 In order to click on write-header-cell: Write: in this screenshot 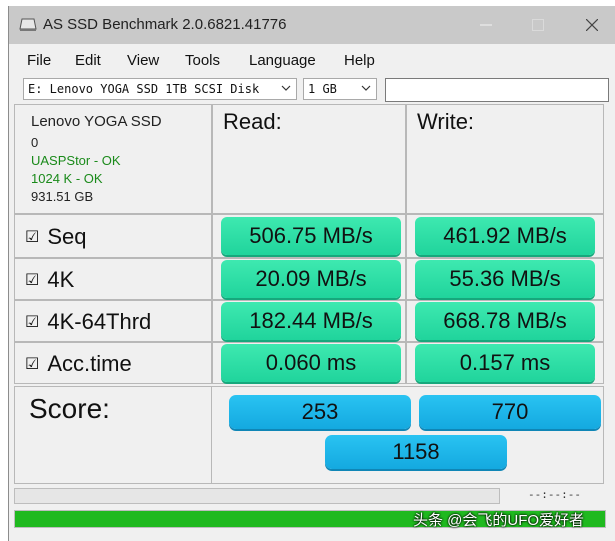, I will do `click(505, 159)`.